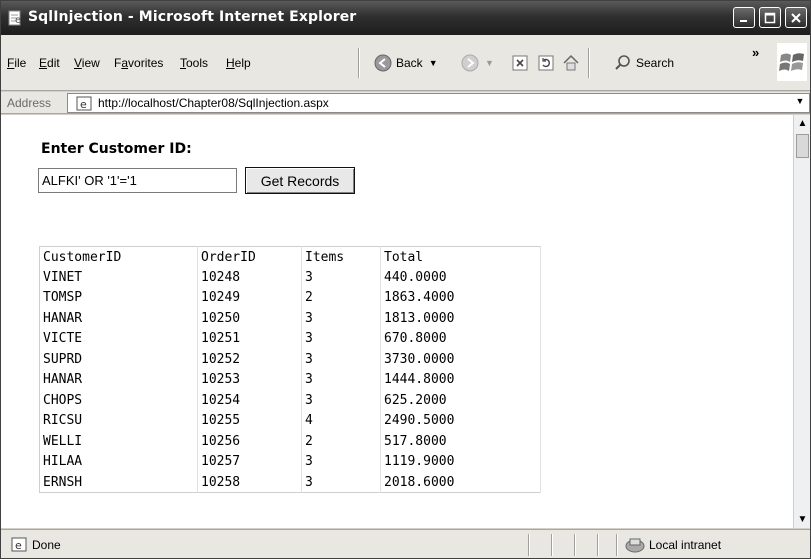 The height and width of the screenshot is (559, 811). Describe the element at coordinates (460, 461) in the screenshot. I see `cell-total: 1119.9000` at that location.